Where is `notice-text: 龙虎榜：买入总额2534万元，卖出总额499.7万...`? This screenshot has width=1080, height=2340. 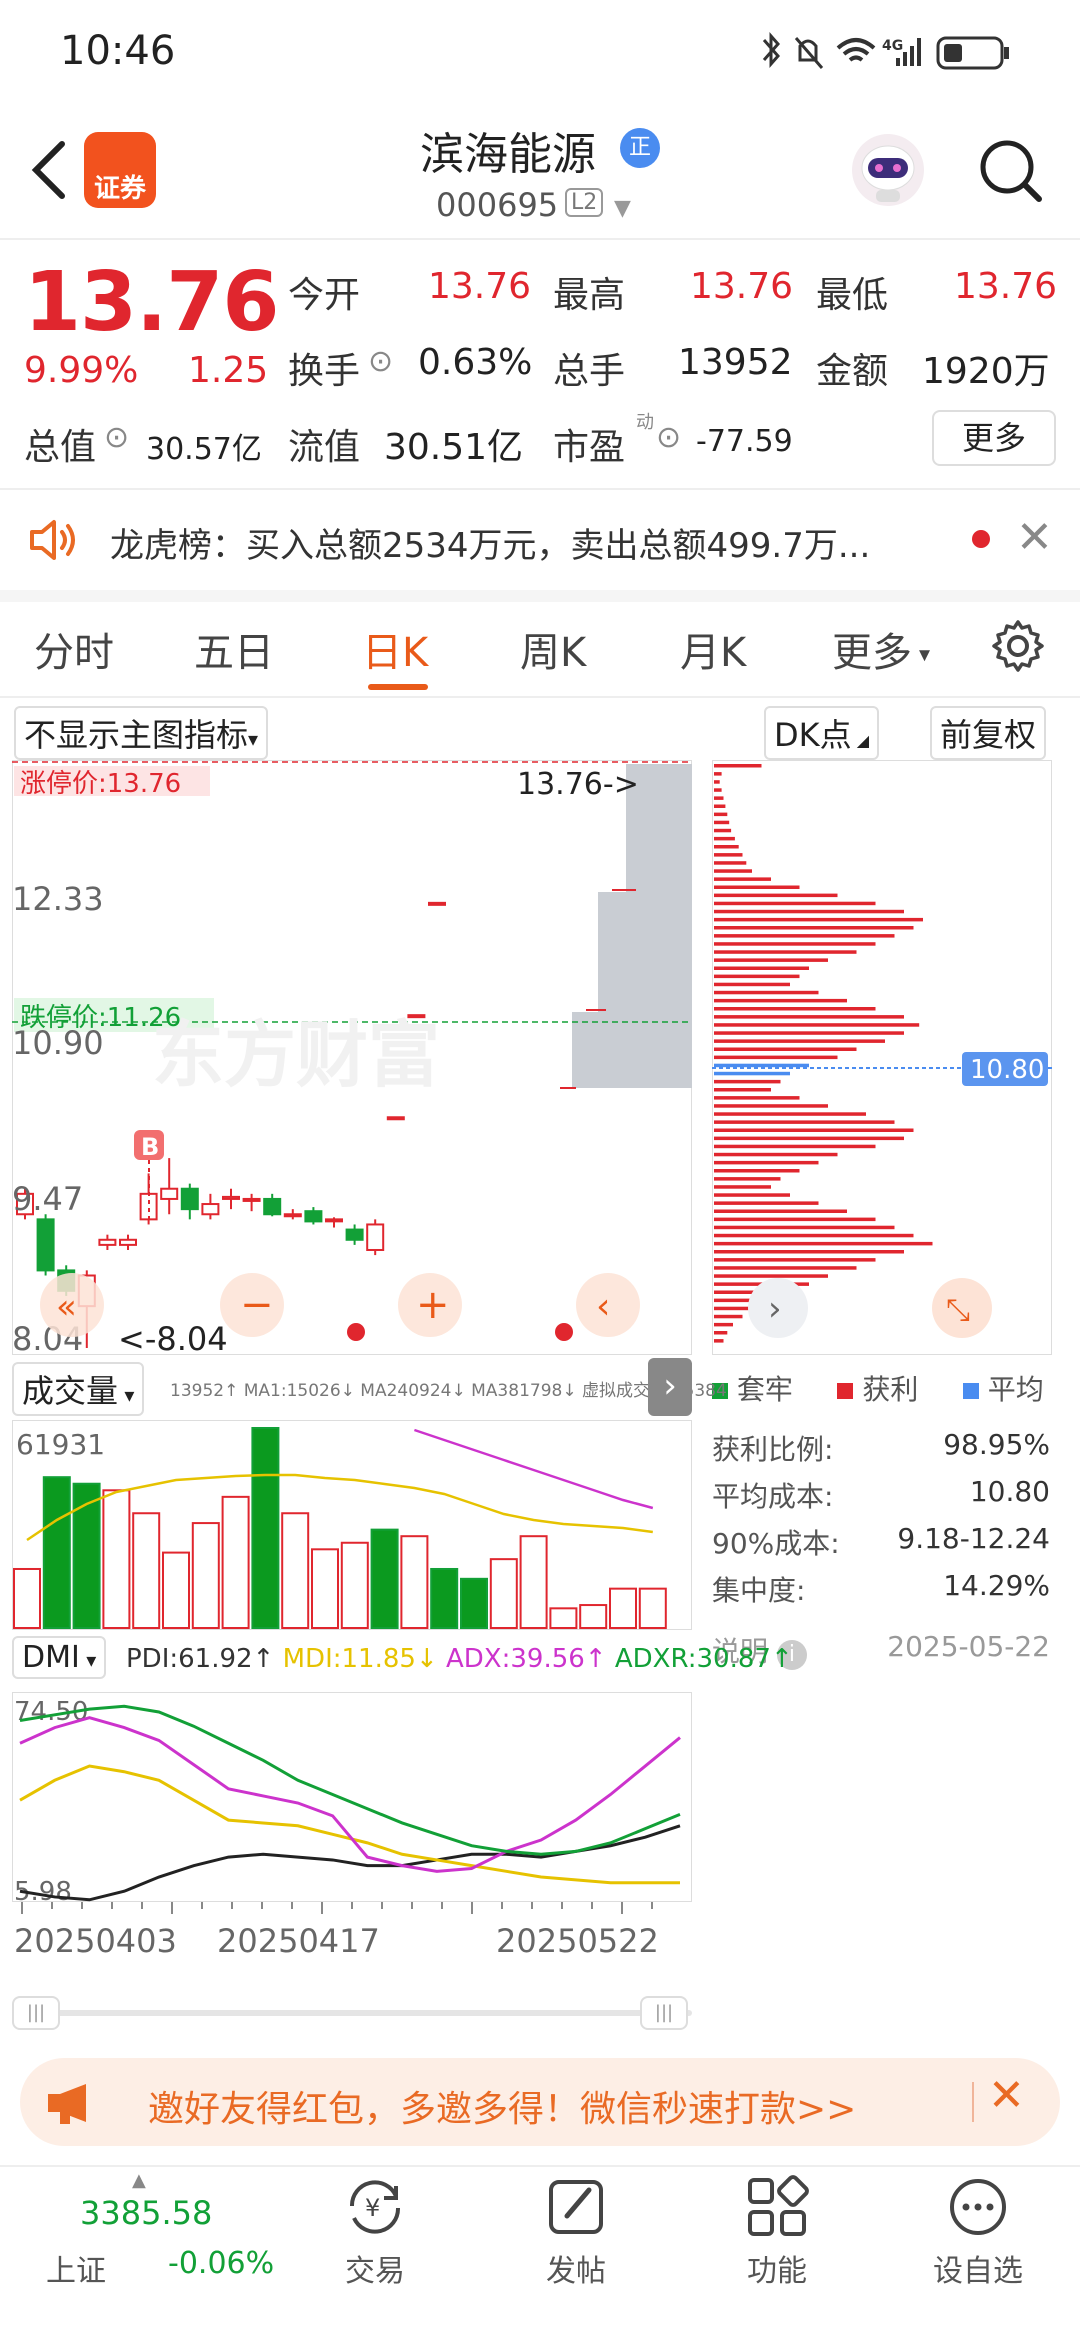 notice-text: 龙虎榜：买入总额2534万元，卖出总额499.7万... is located at coordinates (535, 542).